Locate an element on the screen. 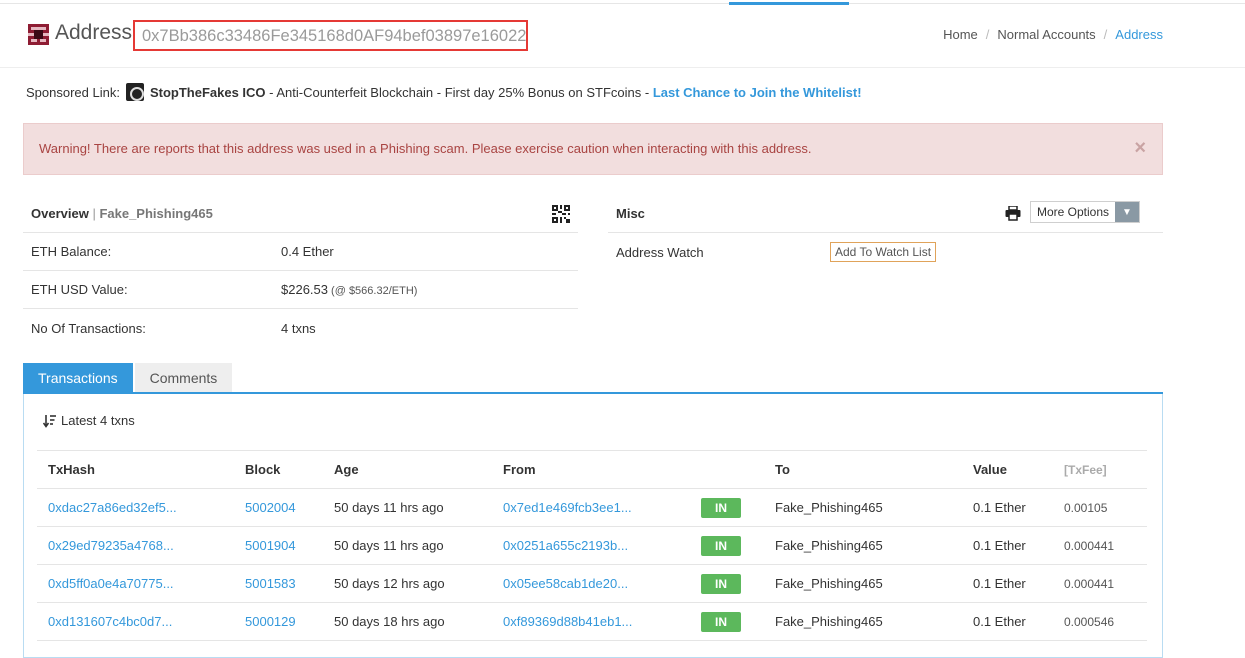 This screenshot has height=658, width=1245. col-from: From is located at coordinates (591, 469).